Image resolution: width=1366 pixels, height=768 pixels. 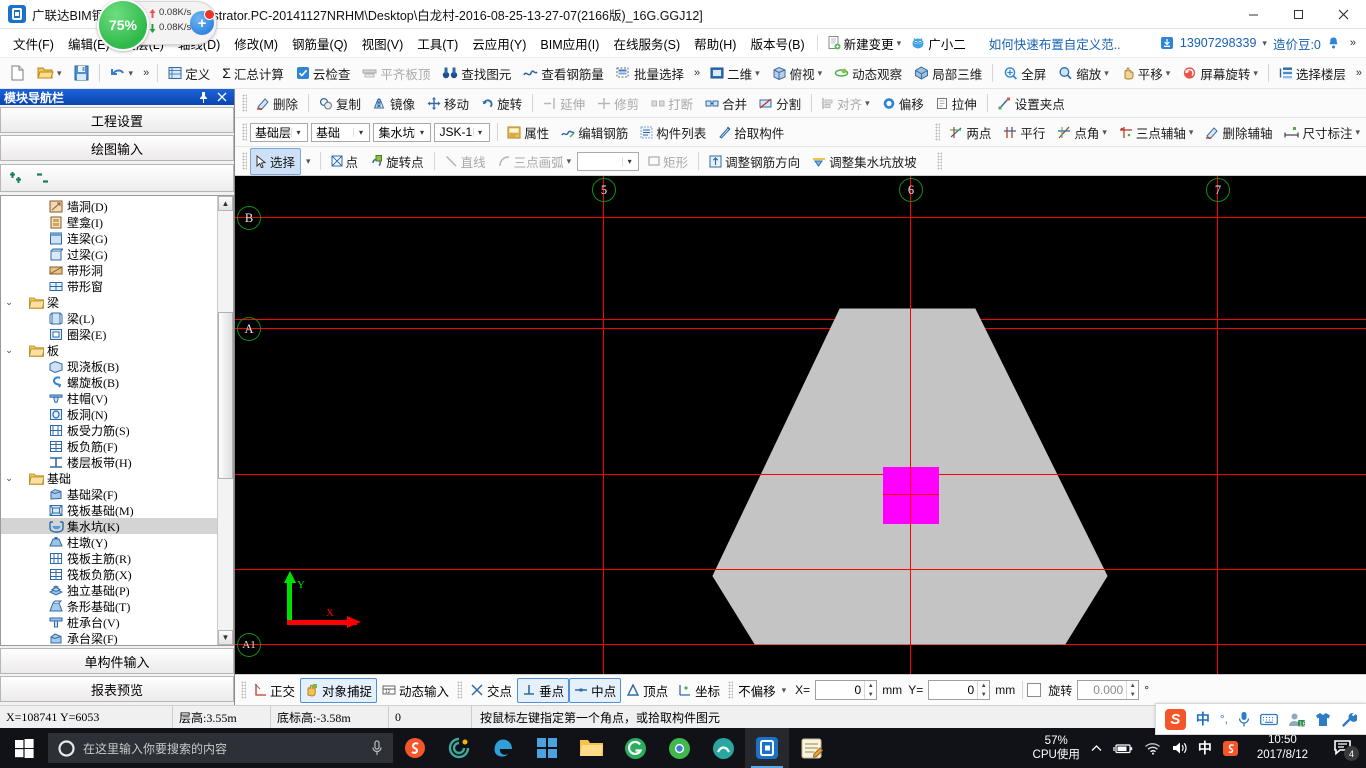 What do you see at coordinates (1297, 43) in the screenshot?
I see `beans-label: 造价豆:0` at bounding box center [1297, 43].